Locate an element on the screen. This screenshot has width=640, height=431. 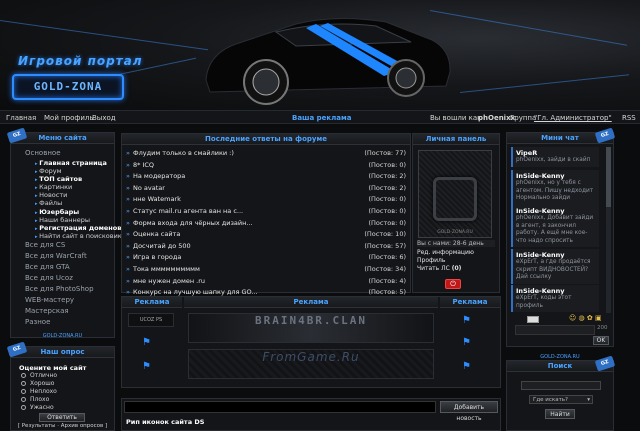
poll-question: Оцените мой сайт is located at coordinates (53, 368).